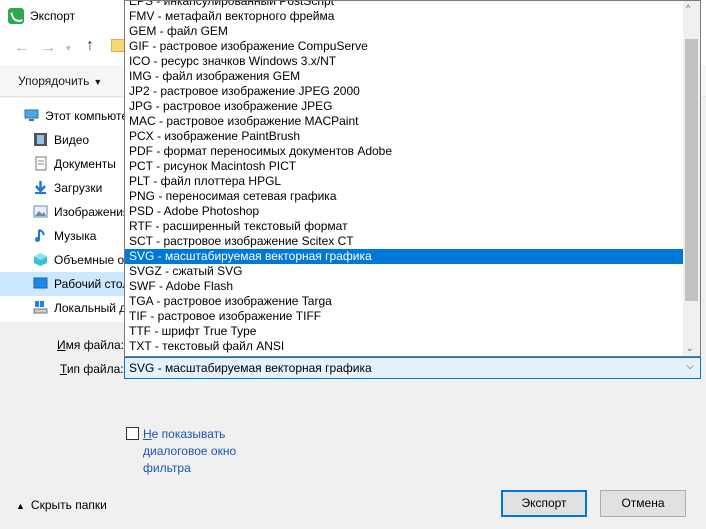  I want to click on organize-label: Упорядочить, so click(54, 81).